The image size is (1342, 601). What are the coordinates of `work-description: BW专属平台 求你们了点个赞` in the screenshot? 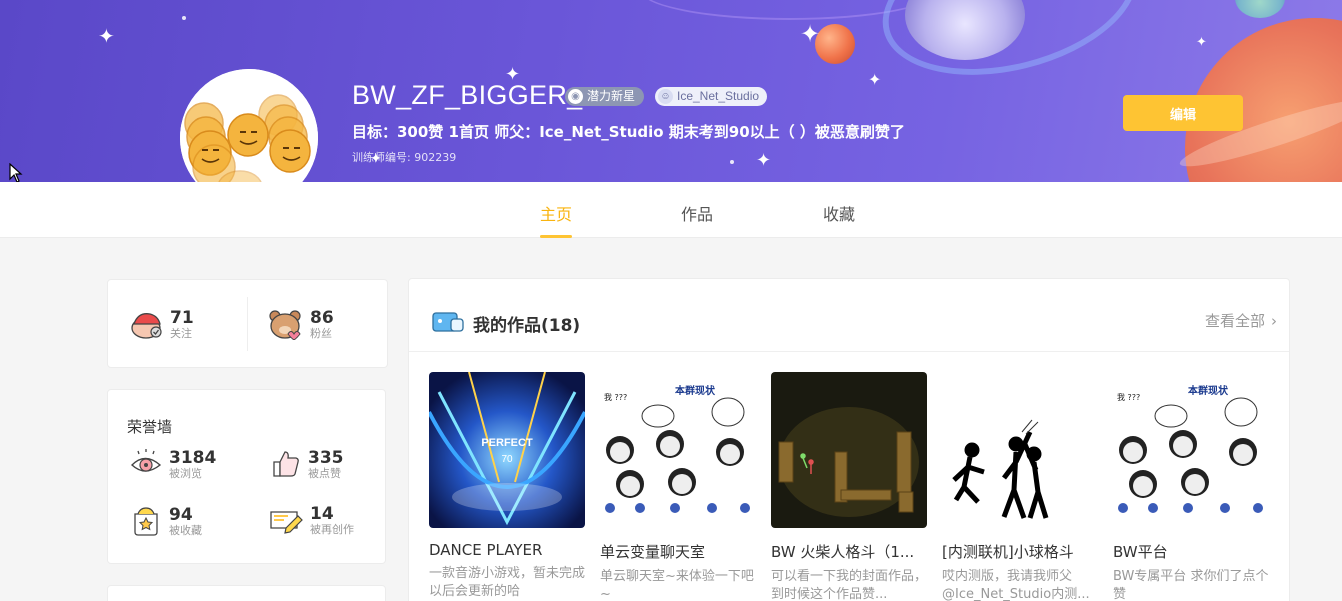 It's located at (1191, 585).